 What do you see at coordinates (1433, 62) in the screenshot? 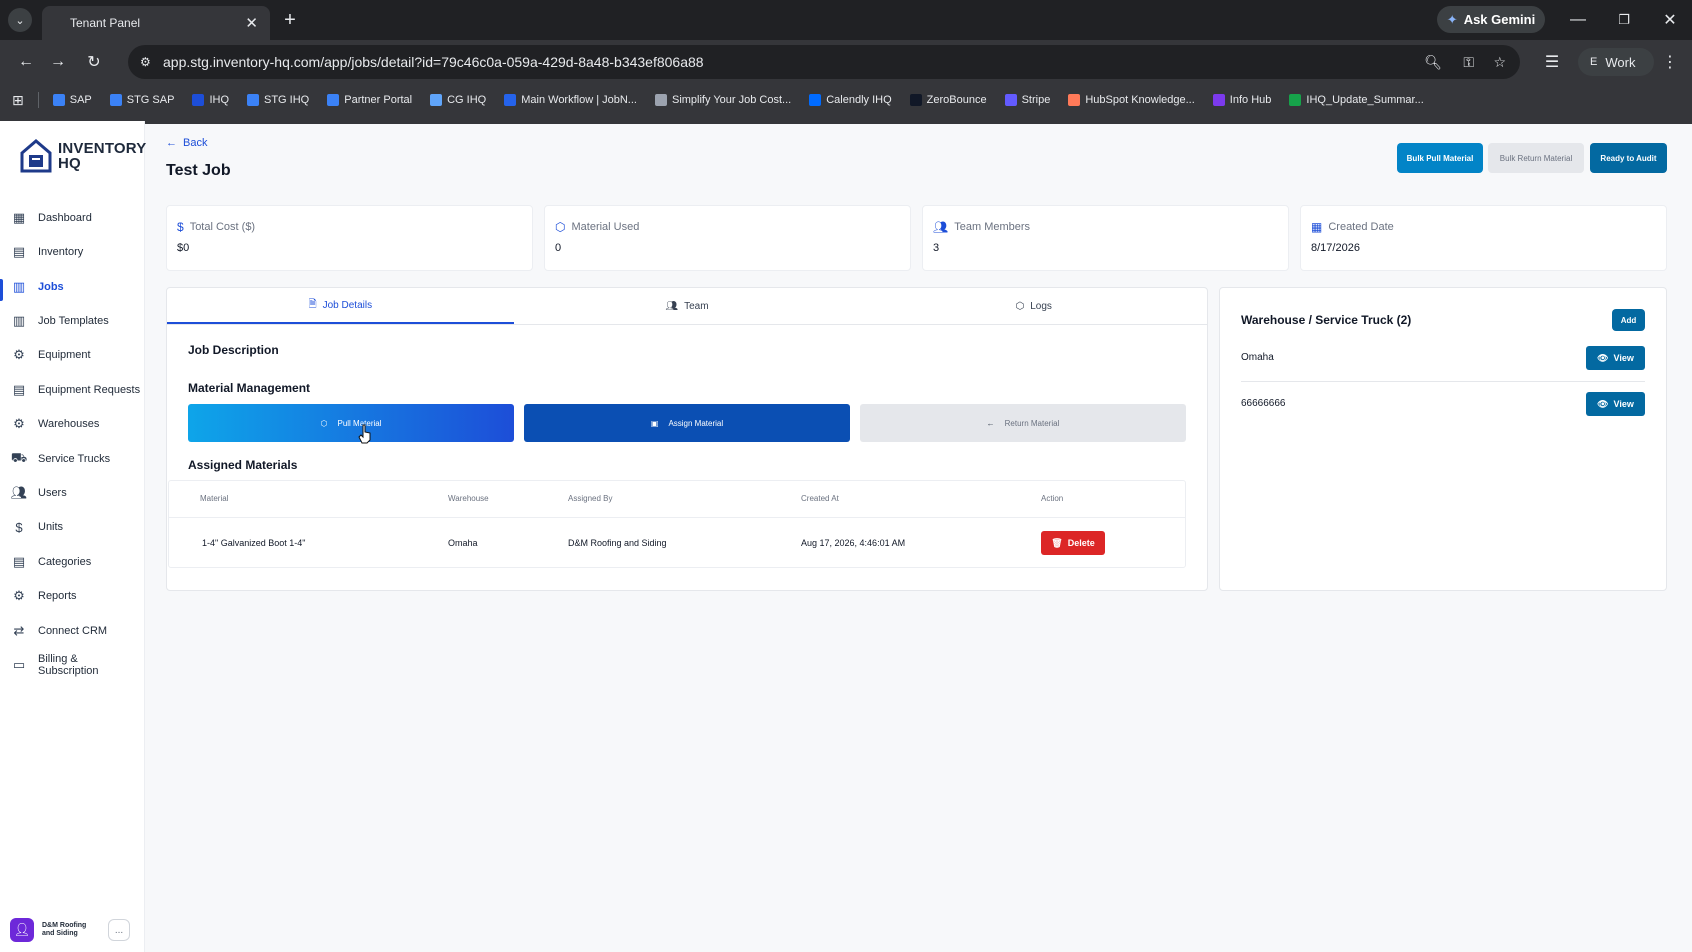
I see `zoom-icon: 🔍︎` at bounding box center [1433, 62].